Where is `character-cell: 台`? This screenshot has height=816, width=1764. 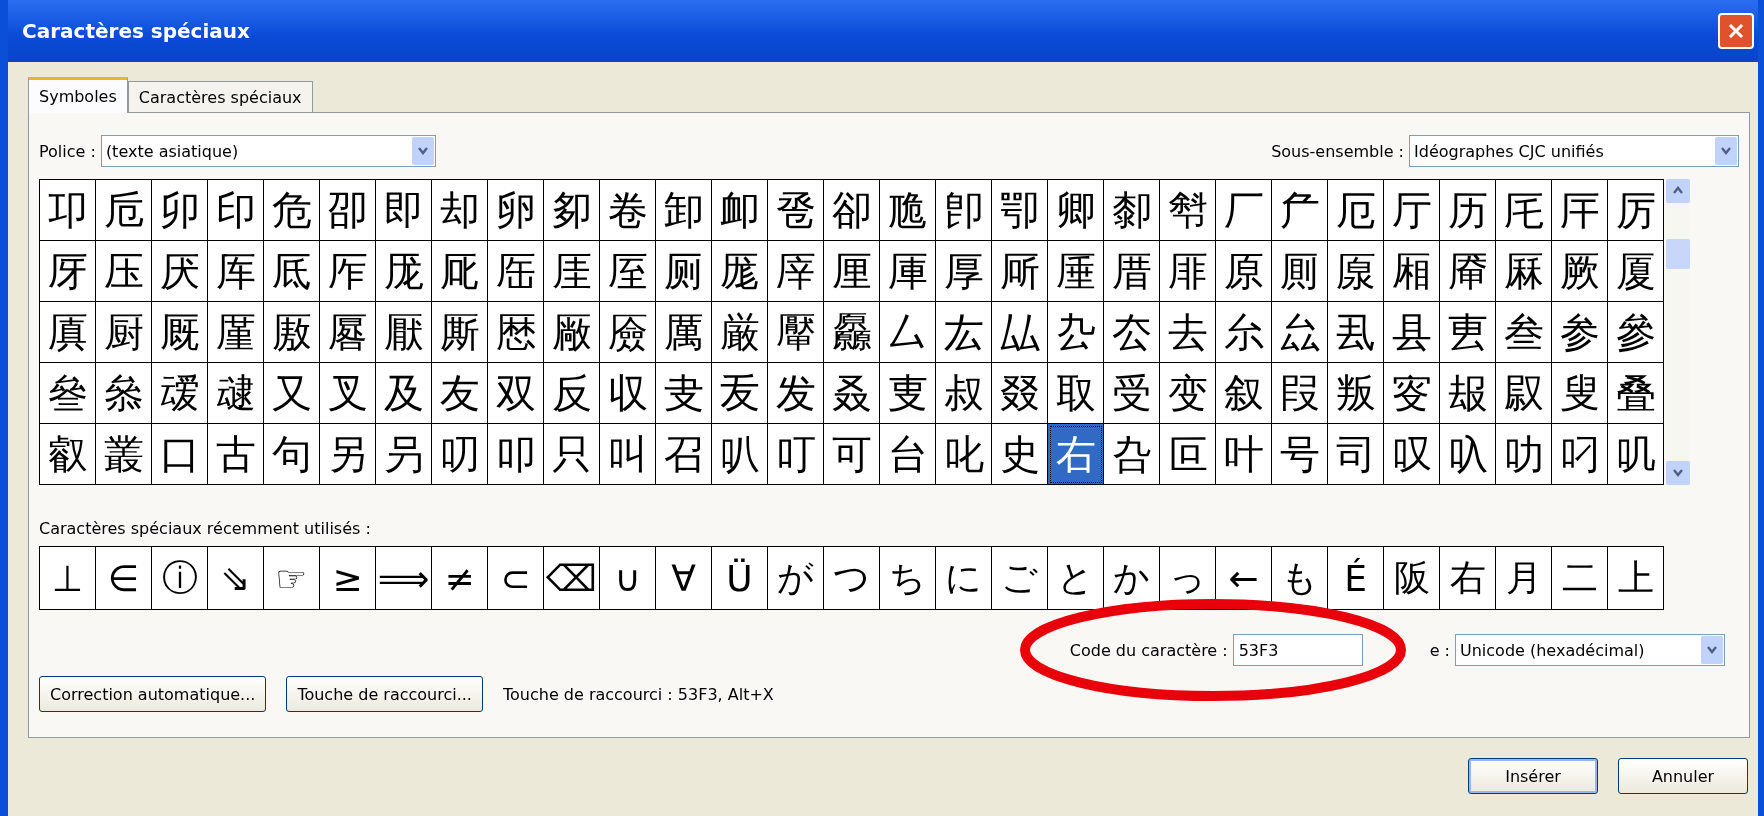
character-cell: 台 is located at coordinates (908, 454).